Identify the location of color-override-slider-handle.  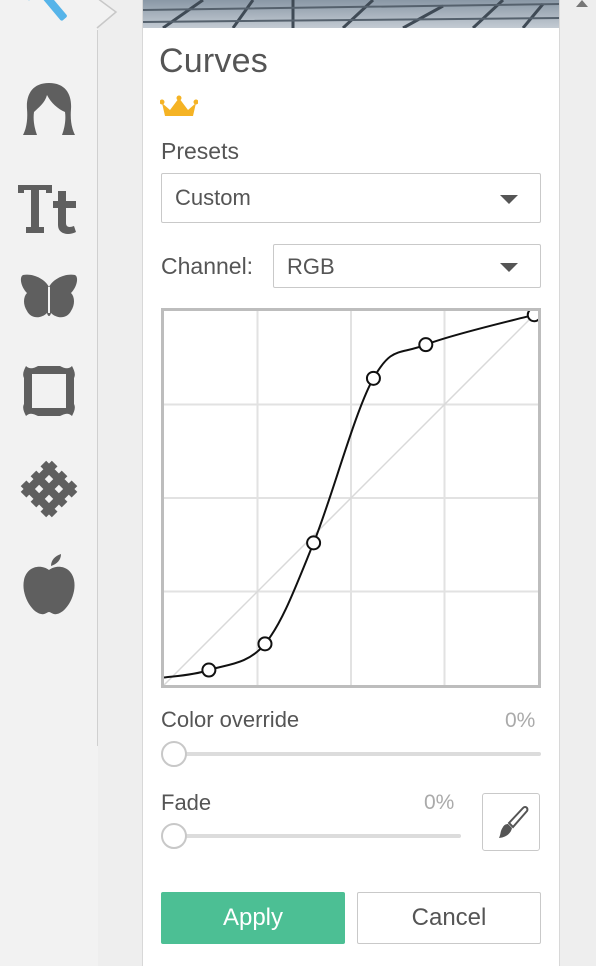
(174, 754).